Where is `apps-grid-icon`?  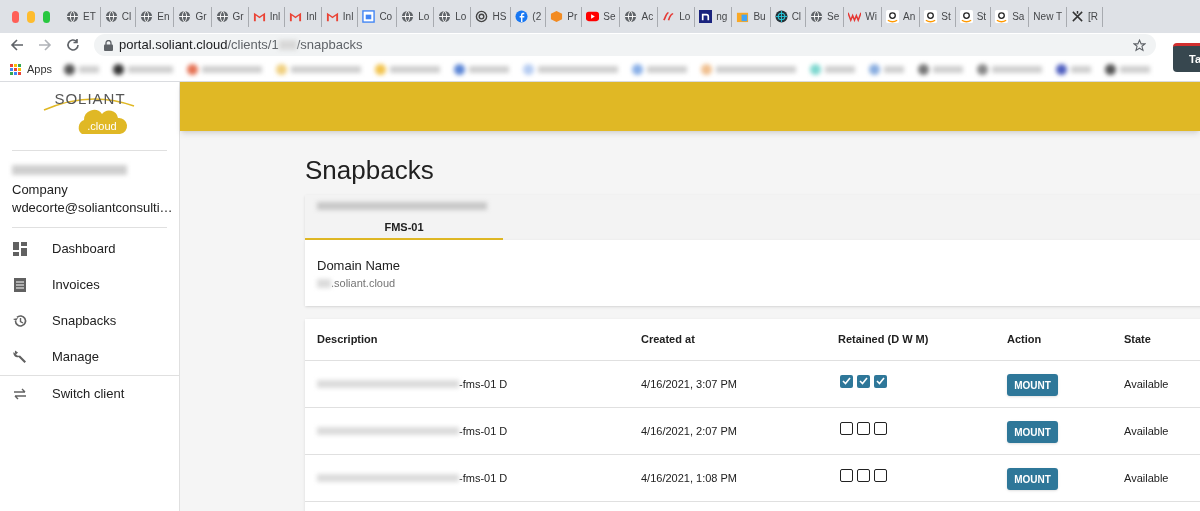
apps-grid-icon is located at coordinates (15, 69).